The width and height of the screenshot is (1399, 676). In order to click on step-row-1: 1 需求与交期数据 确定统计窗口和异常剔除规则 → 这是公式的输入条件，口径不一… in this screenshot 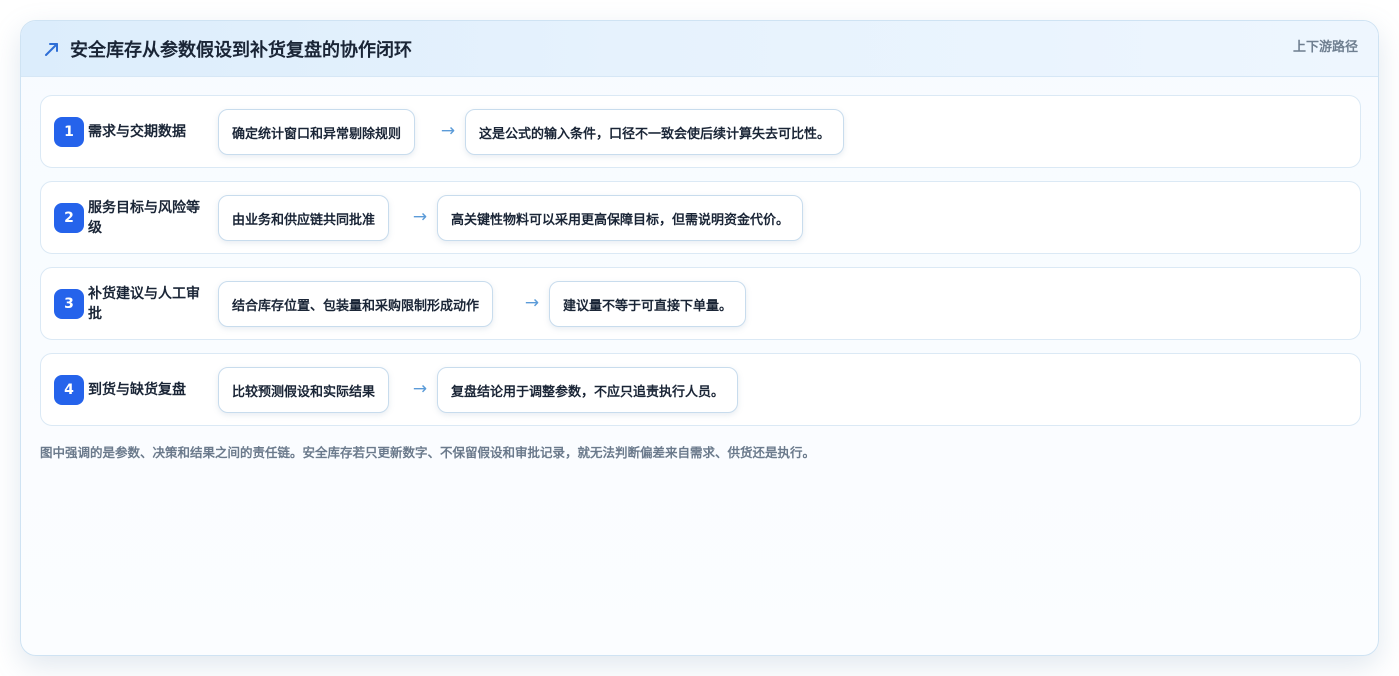, I will do `click(700, 131)`.